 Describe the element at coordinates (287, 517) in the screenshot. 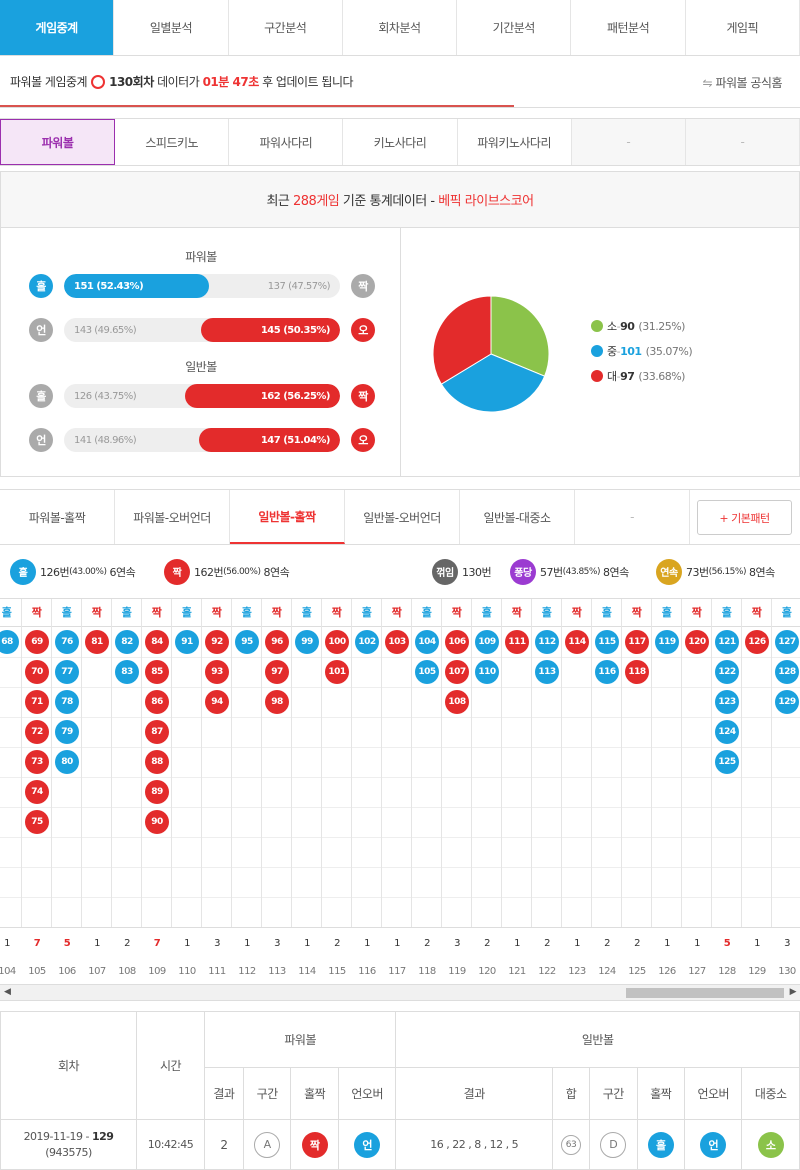

I see `pattern-tab-2: 일반볼-홀짝` at that location.